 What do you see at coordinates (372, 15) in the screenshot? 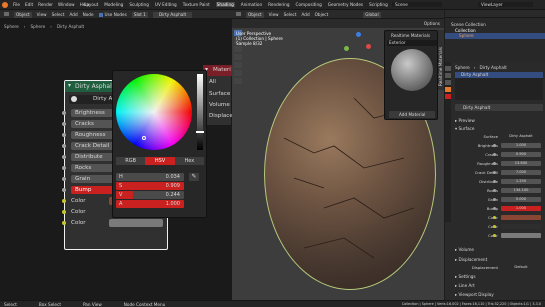
I see `transform-orientation: Global` at bounding box center [372, 15].